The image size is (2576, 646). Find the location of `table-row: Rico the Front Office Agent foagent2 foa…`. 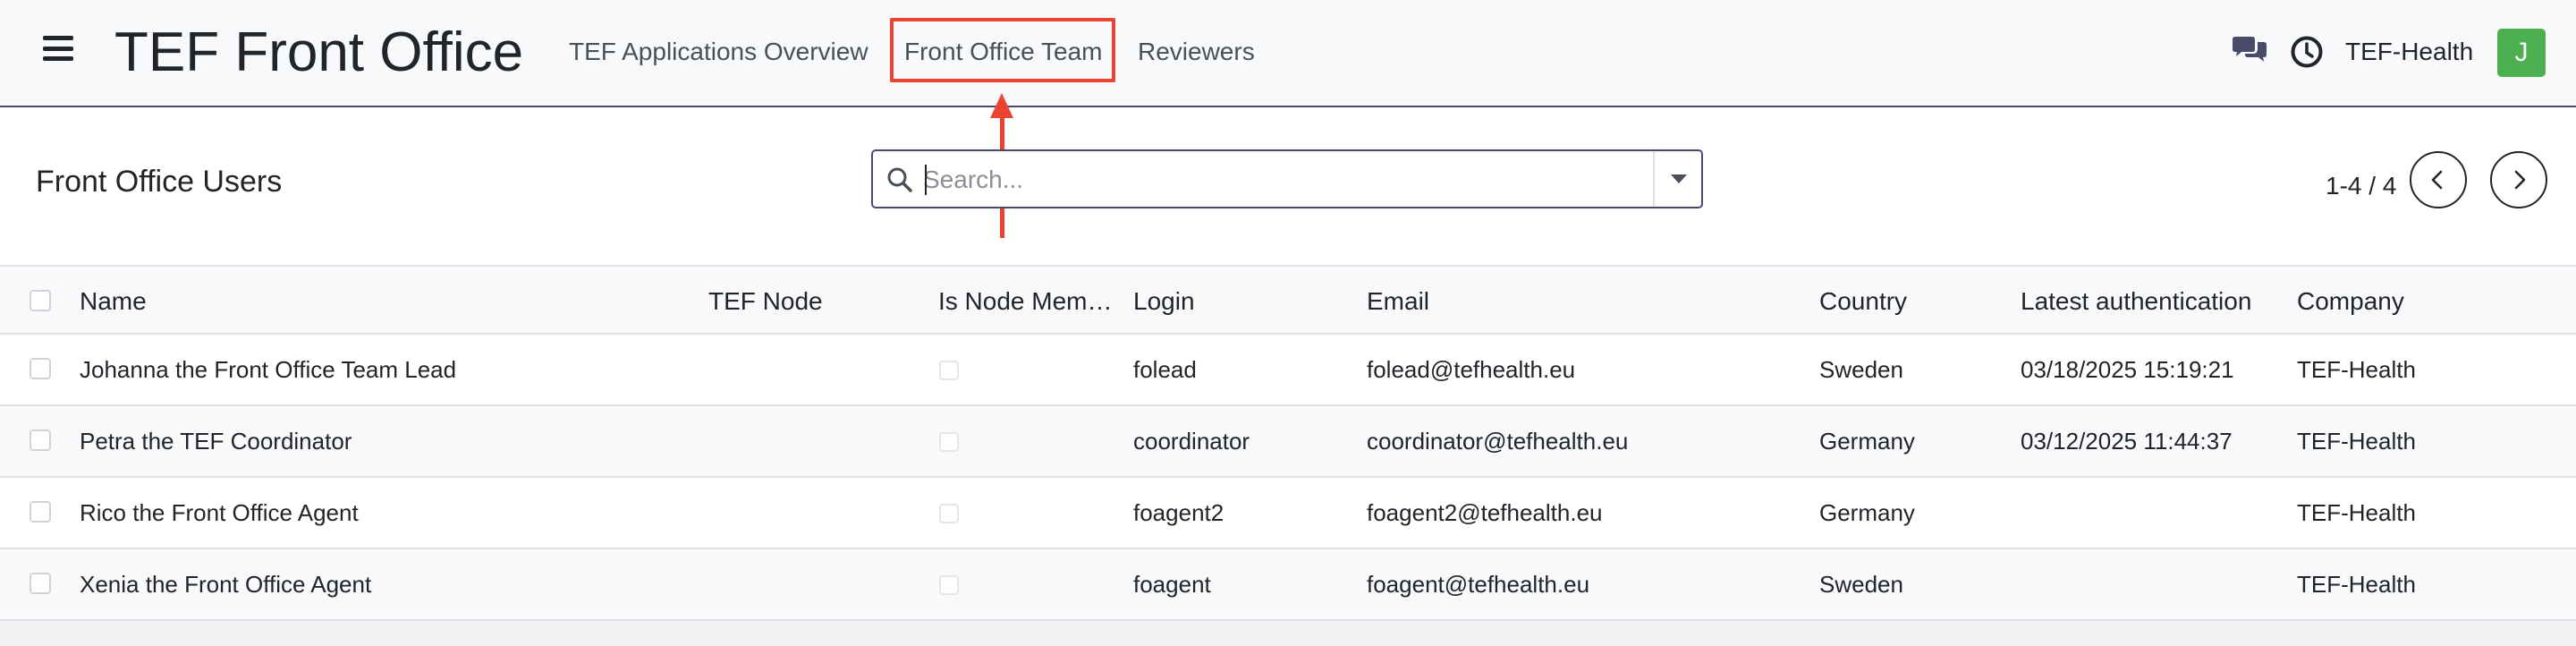

table-row: Rico the Front Office Agent foagent2 foa… is located at coordinates (1288, 513).